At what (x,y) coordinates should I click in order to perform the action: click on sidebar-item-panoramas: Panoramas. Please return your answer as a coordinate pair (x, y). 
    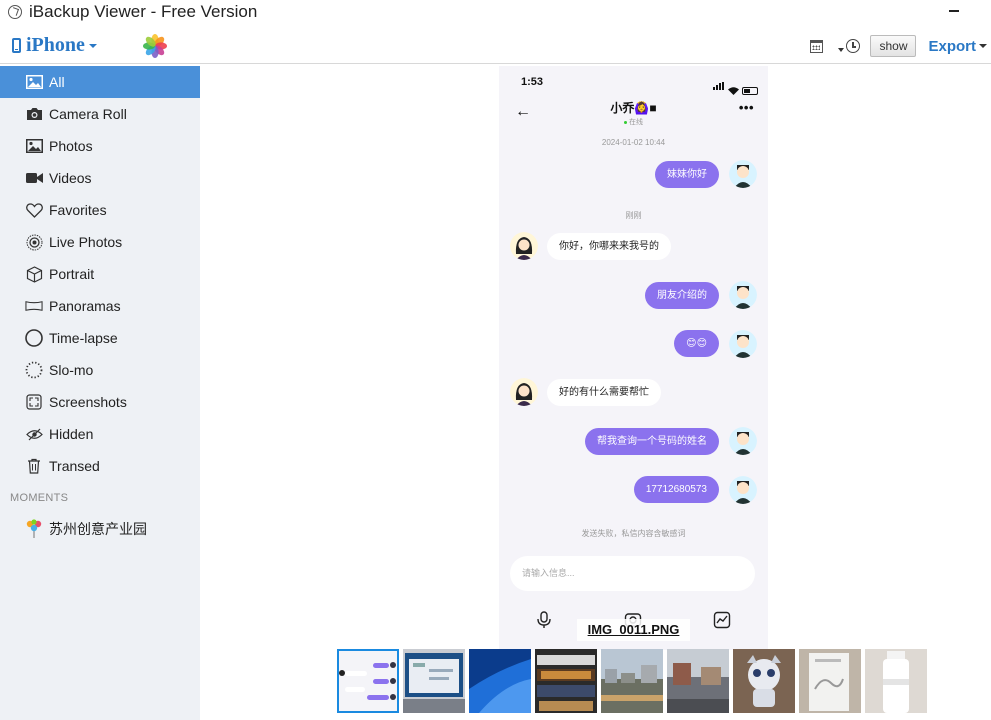
    Looking at the image, I should click on (100, 306).